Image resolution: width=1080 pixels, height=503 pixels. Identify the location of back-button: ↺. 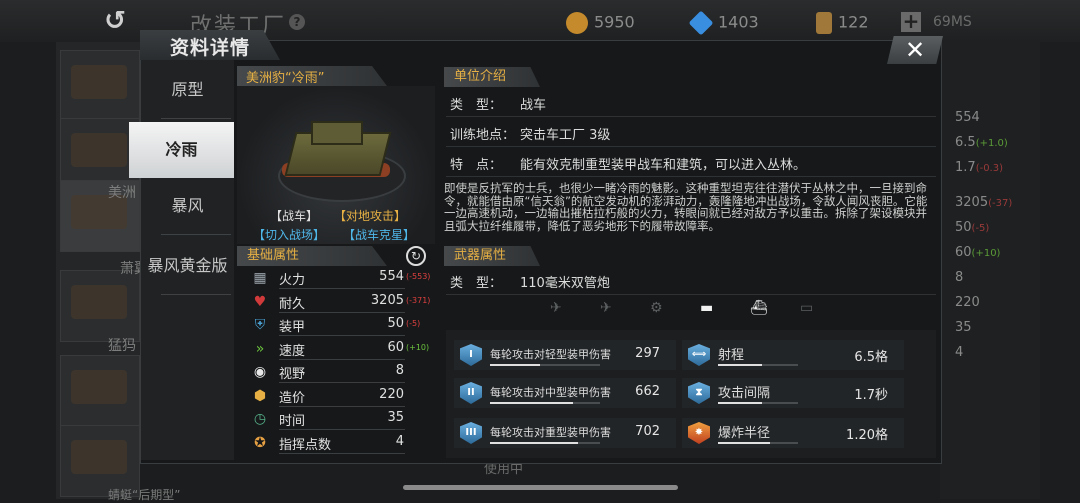
(115, 21).